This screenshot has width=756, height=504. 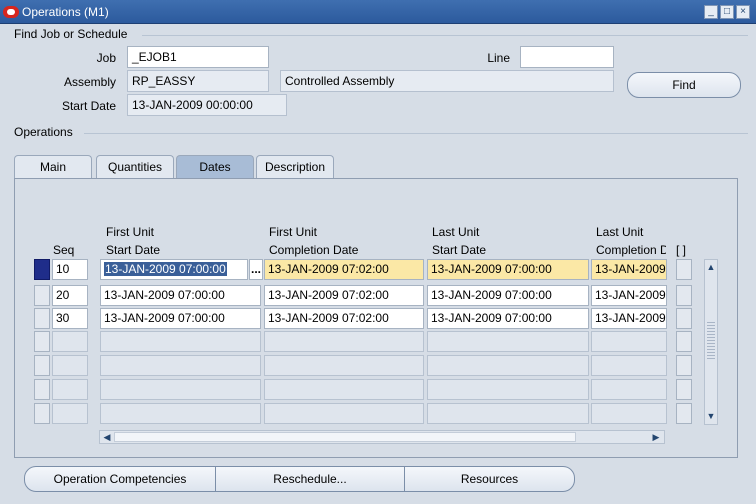 I want to click on tab-dates: Dates, so click(x=215, y=166).